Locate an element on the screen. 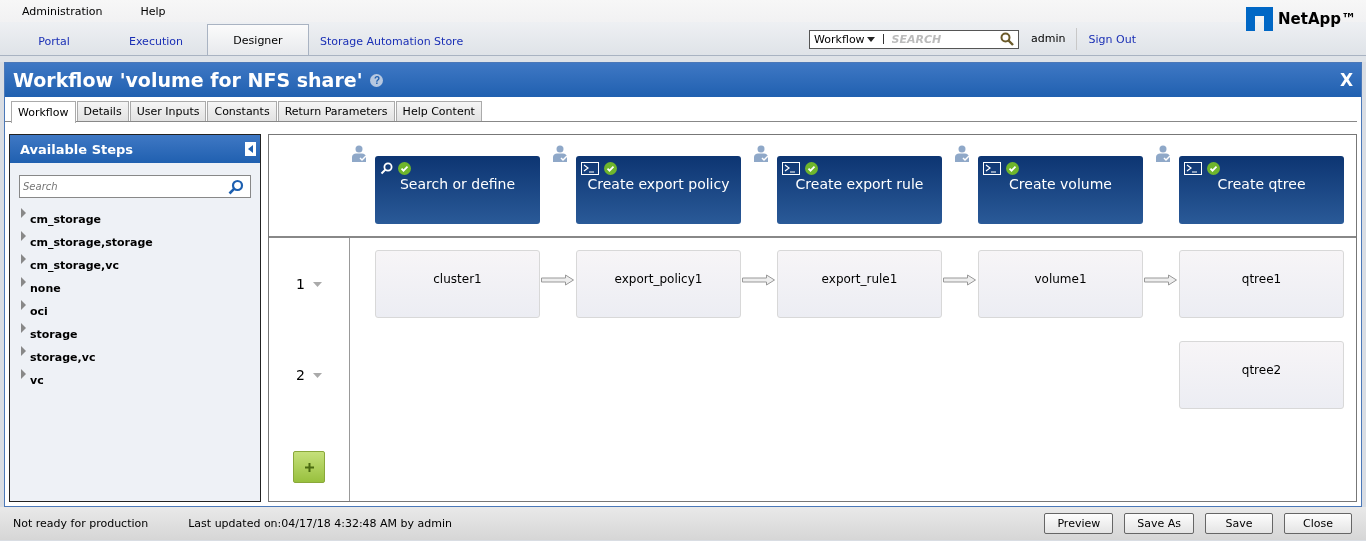  step-instance: volume1 is located at coordinates (1060, 284).